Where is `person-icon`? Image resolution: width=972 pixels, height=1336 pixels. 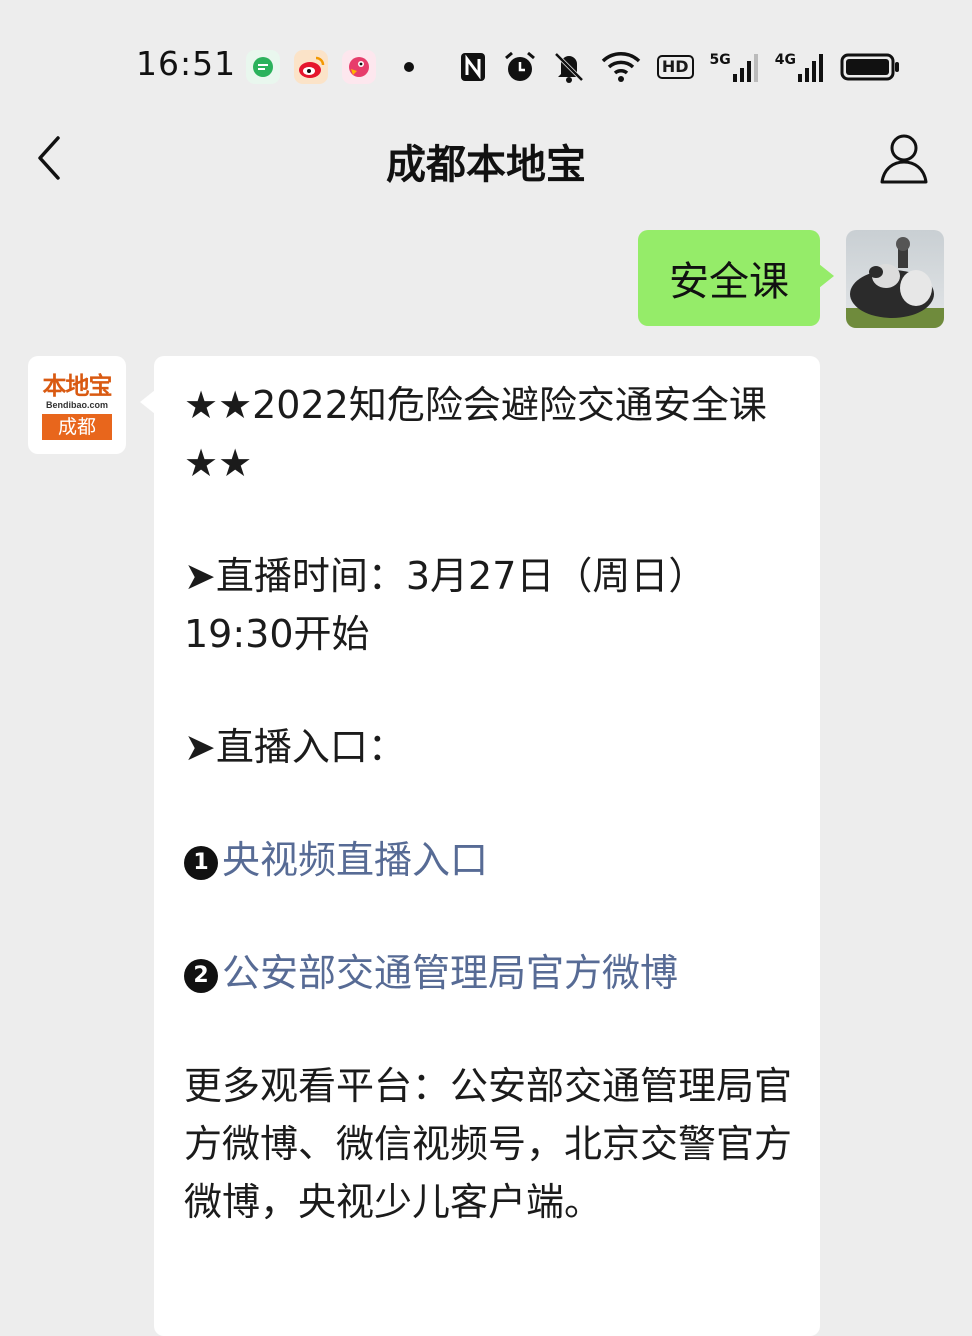
person-icon is located at coordinates (904, 159).